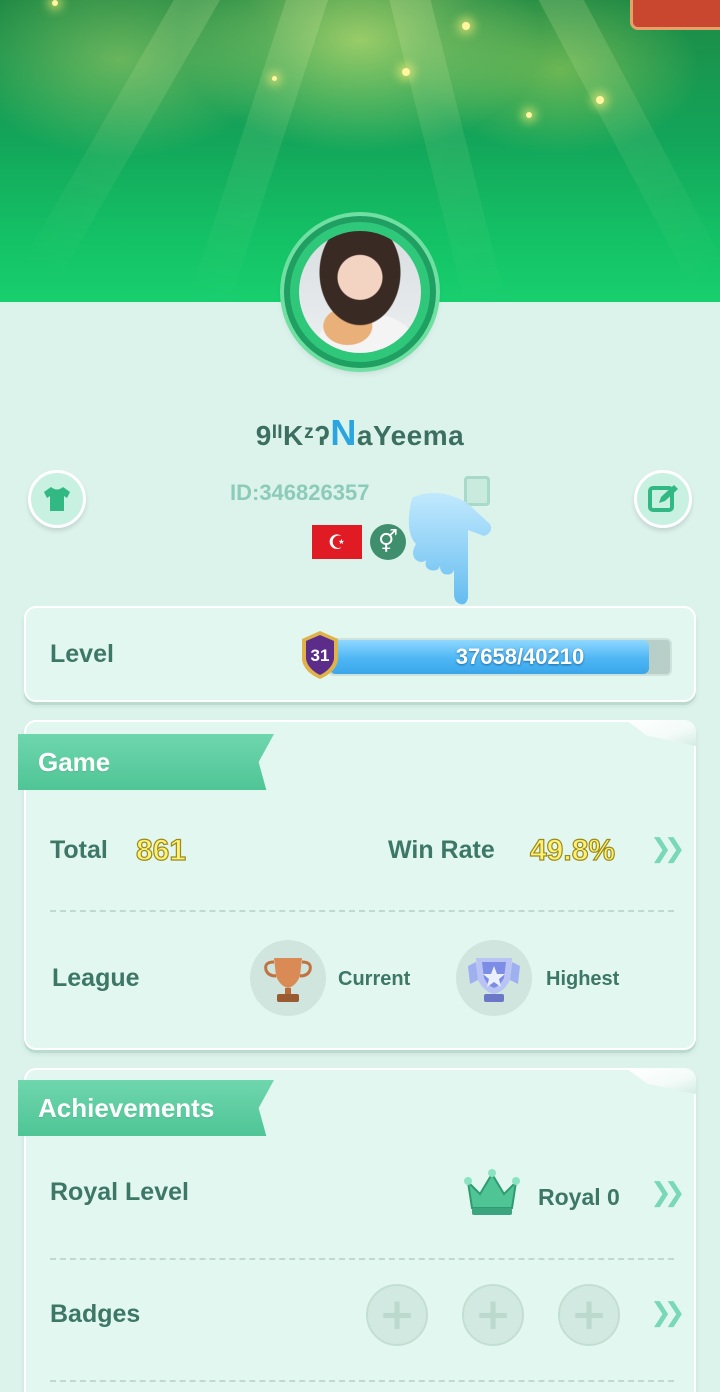 This screenshot has width=720, height=1392. What do you see at coordinates (337, 542) in the screenshot?
I see `turkey-flag-icon: ☪` at bounding box center [337, 542].